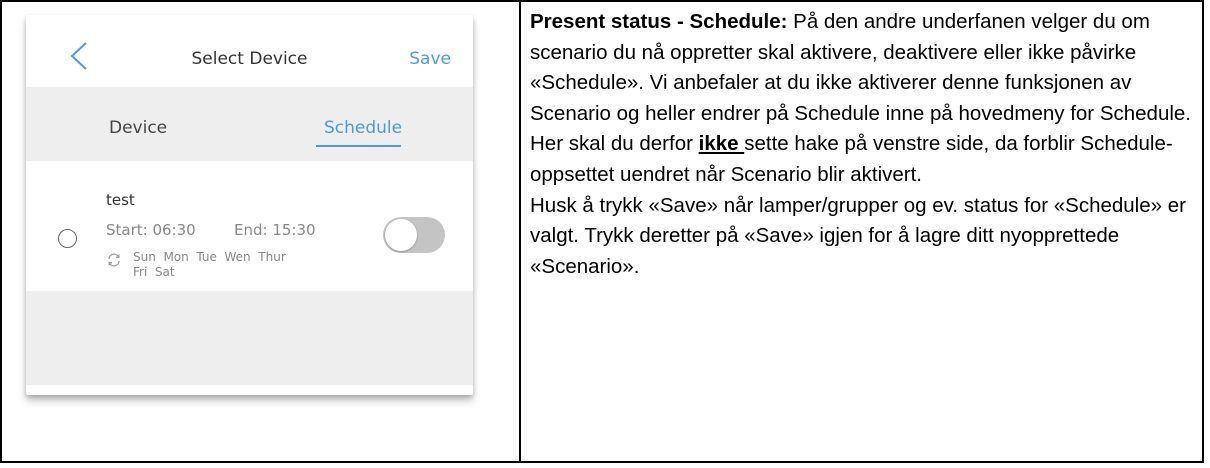 The height and width of the screenshot is (468, 1210). What do you see at coordinates (249, 338) in the screenshot?
I see `empty-list-area` at bounding box center [249, 338].